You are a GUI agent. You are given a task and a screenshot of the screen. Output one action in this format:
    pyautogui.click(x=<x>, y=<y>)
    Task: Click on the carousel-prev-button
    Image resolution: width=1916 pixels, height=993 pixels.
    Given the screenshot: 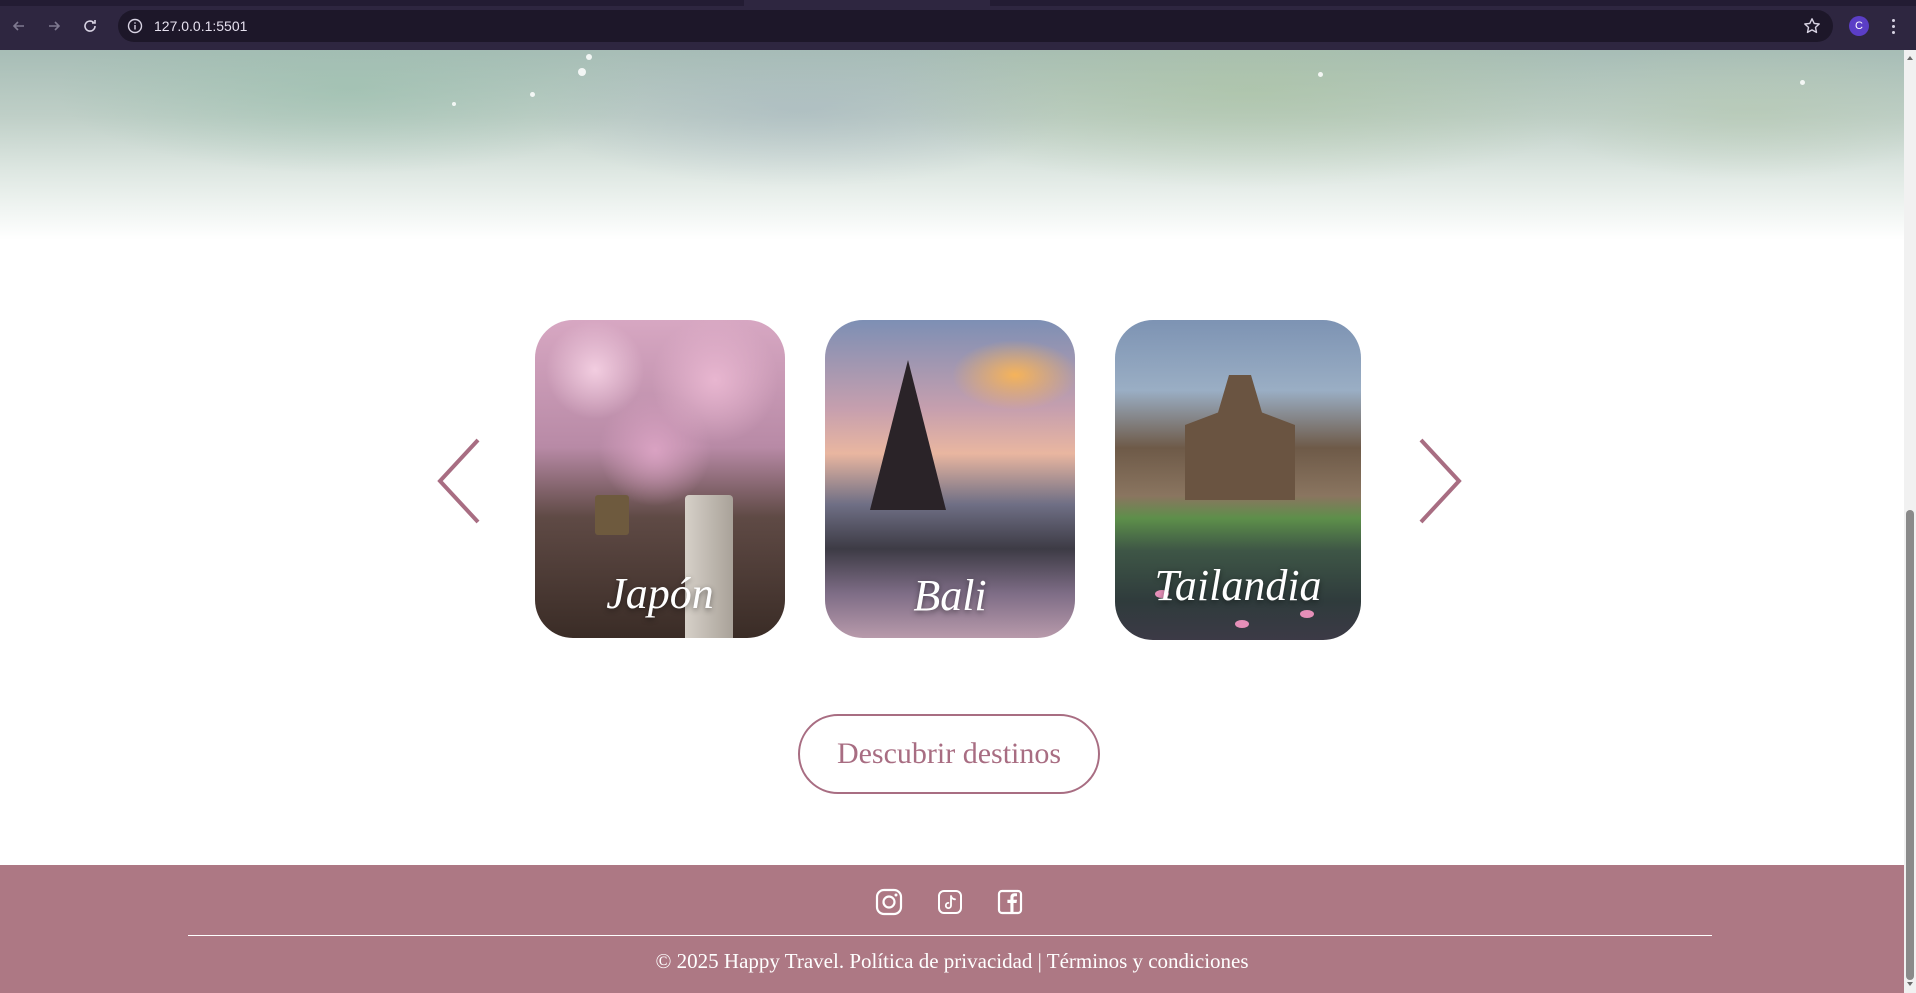 What is the action you would take?
    pyautogui.click(x=459, y=481)
    